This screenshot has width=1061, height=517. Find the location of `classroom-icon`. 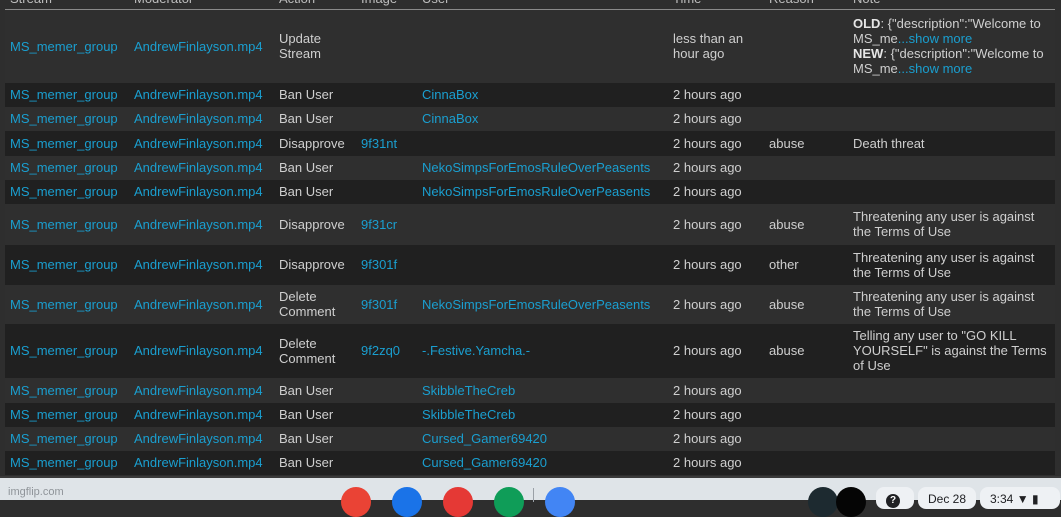

classroom-icon is located at coordinates (509, 502).